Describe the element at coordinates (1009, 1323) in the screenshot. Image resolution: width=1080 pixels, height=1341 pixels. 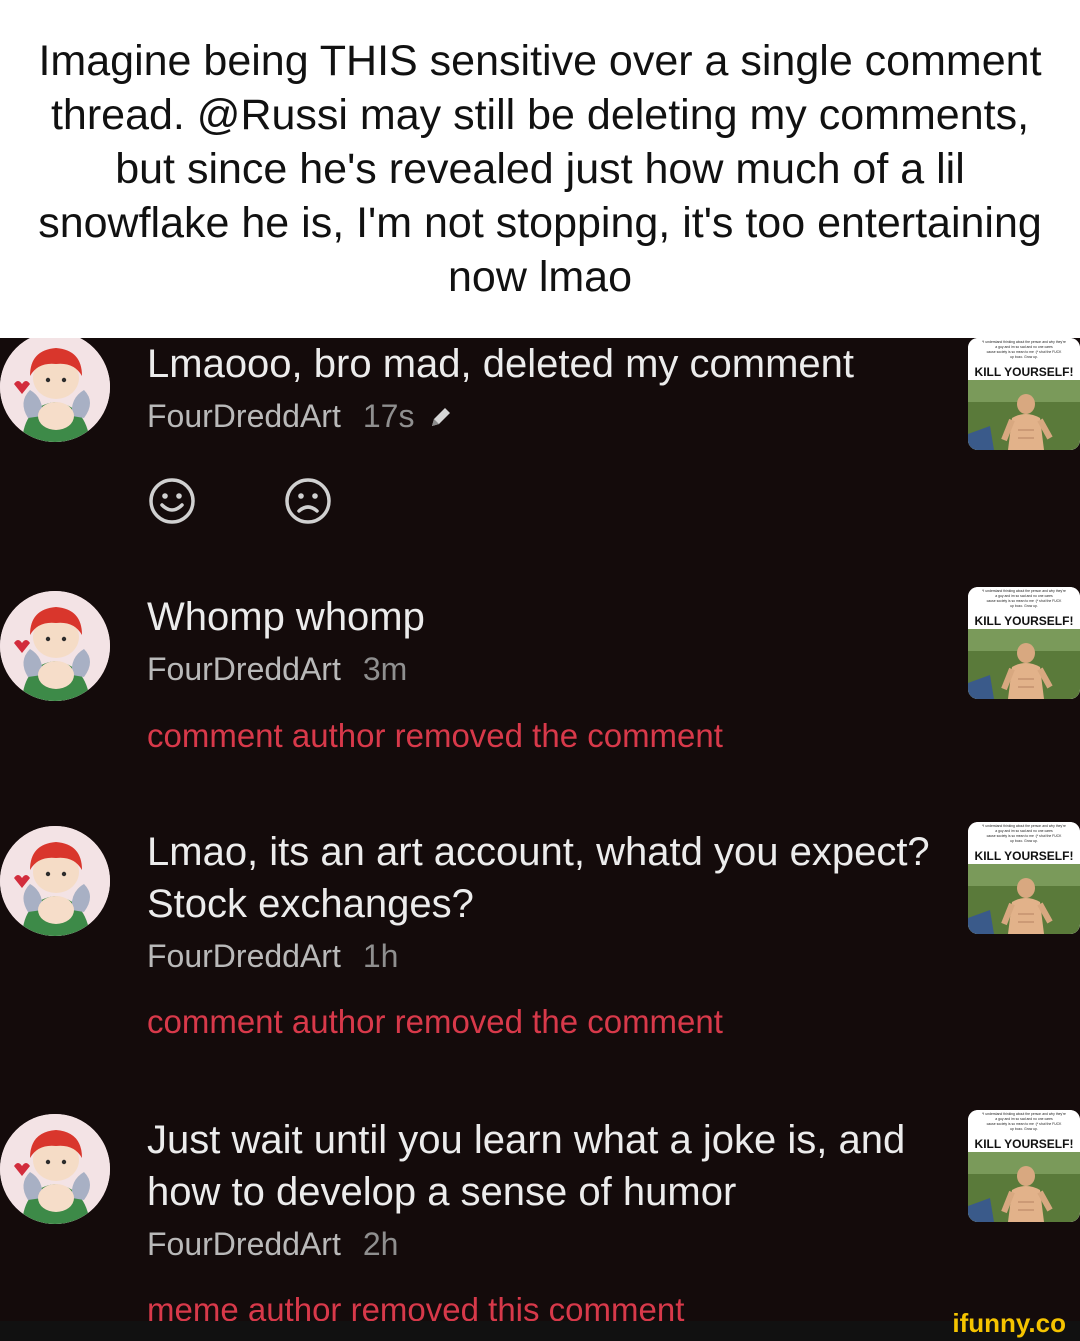
I see `ifunny-watermark: ifunny.co` at that location.